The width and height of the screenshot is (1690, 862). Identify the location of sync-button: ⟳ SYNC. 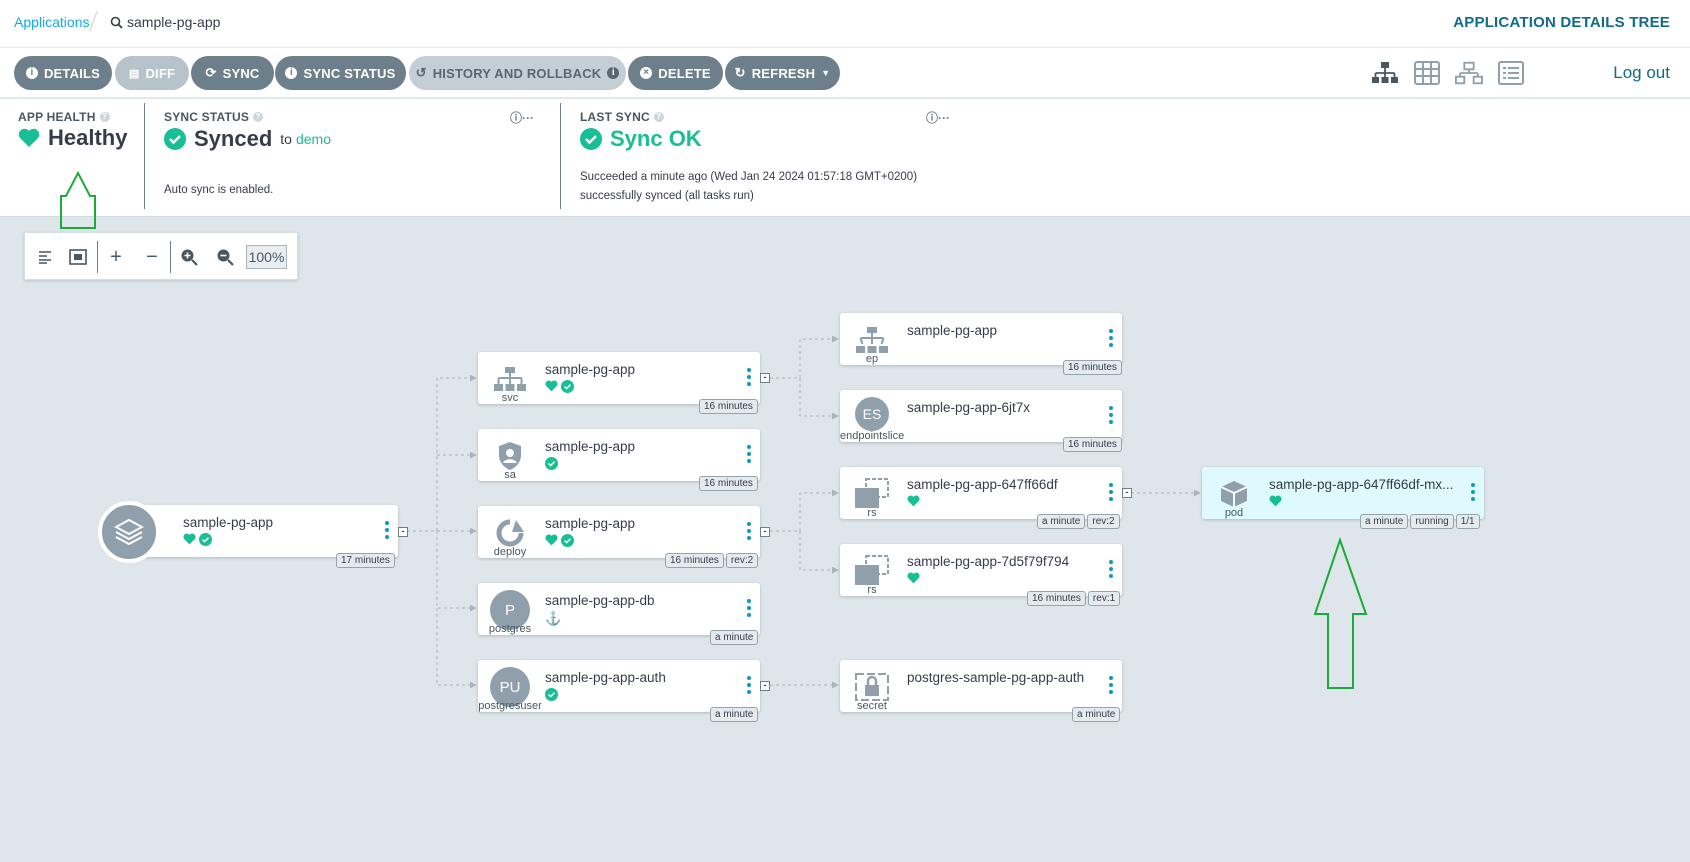
(232, 73).